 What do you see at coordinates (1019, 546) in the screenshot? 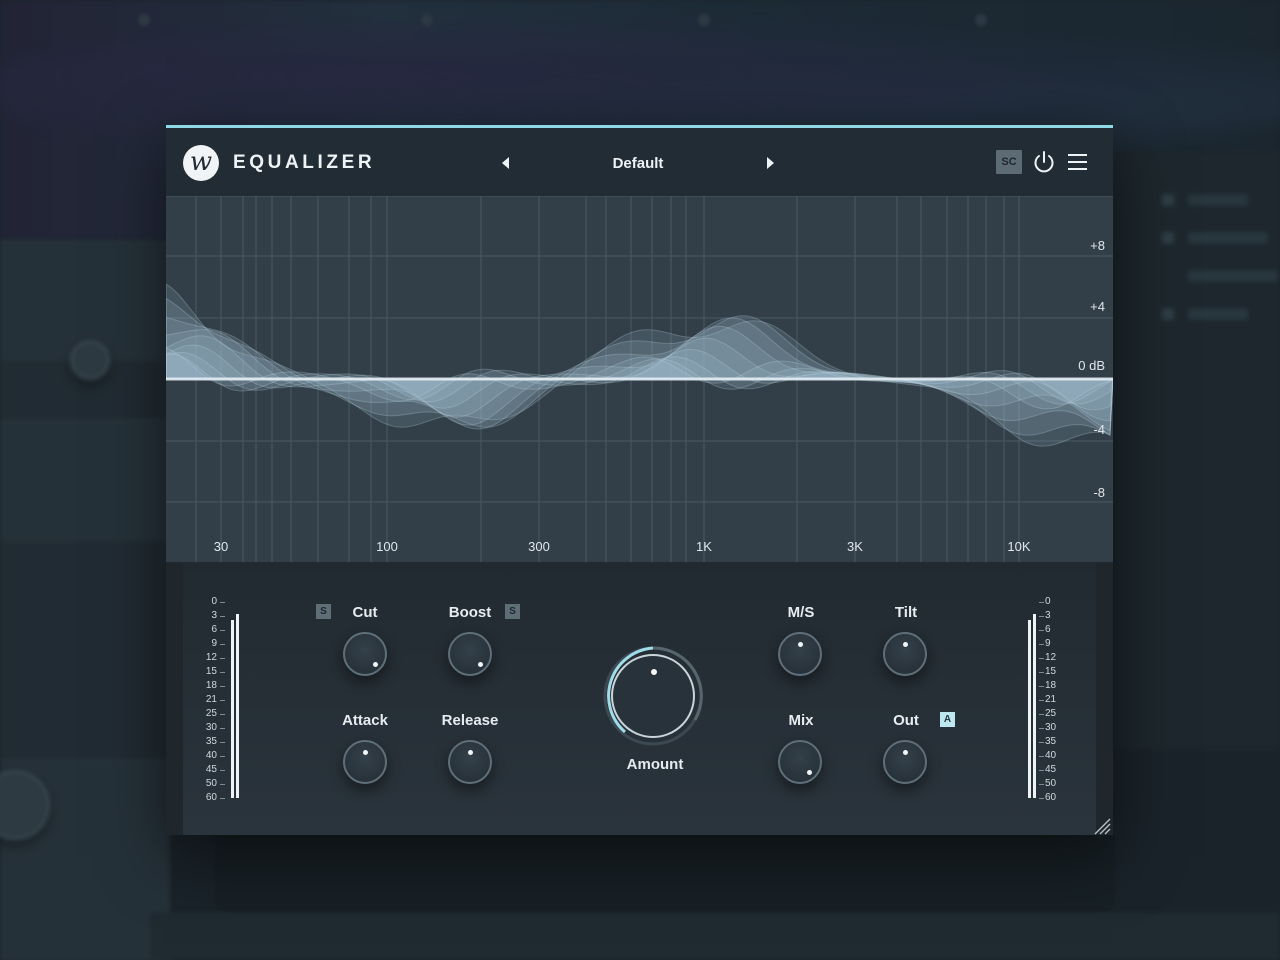
I see `freq-label: 10K` at bounding box center [1019, 546].